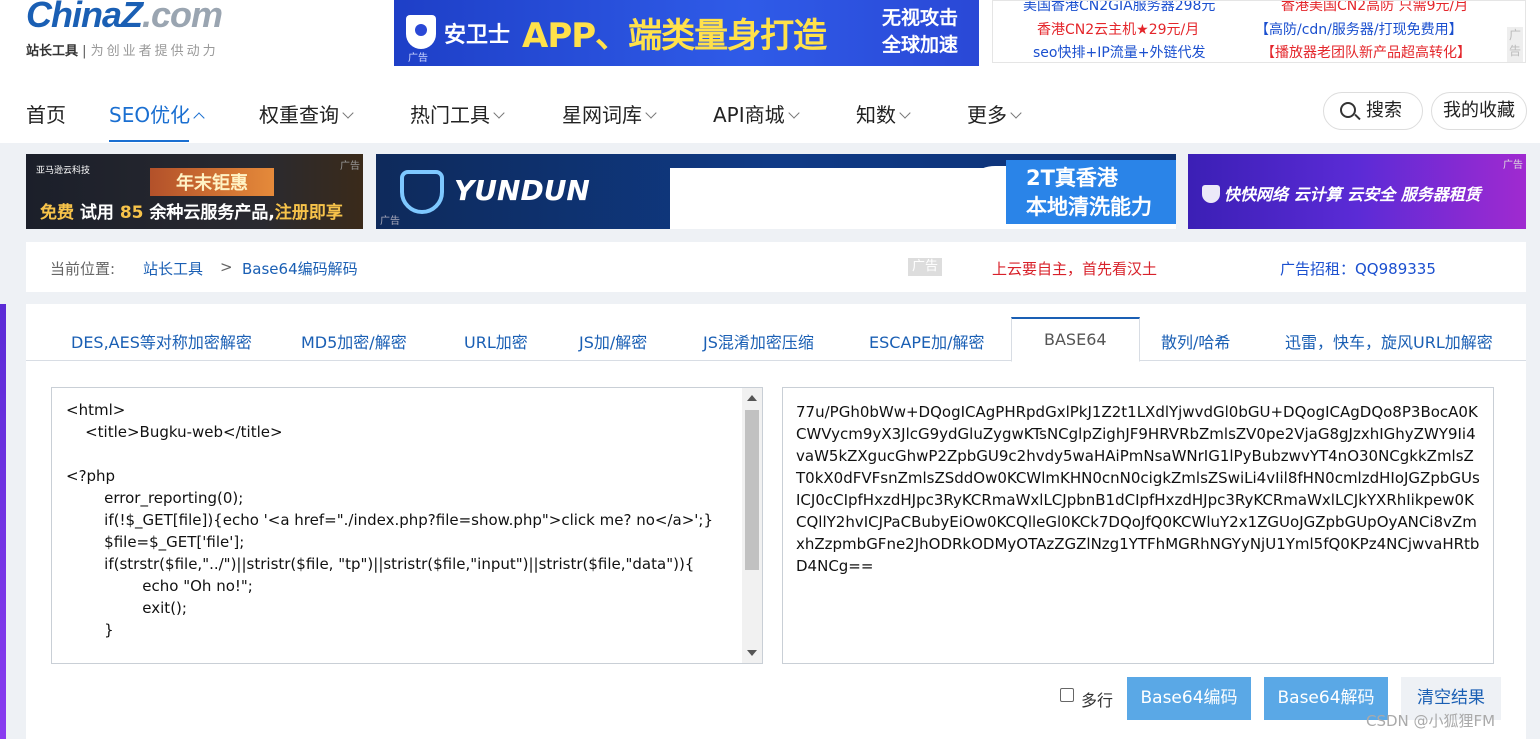 The width and height of the screenshot is (1540, 739). I want to click on multiline-checkbox, so click(1067, 695).